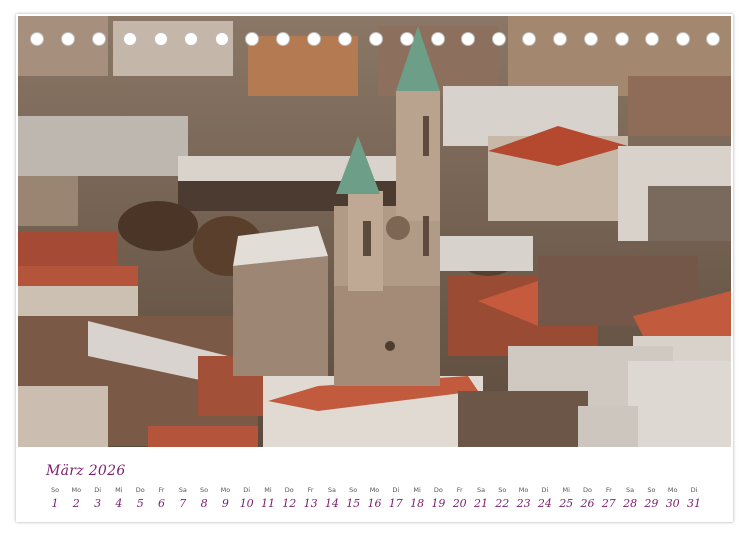 This screenshot has width=750, height=539. Describe the element at coordinates (98, 498) in the screenshot. I see `day-cell: Di 3` at that location.